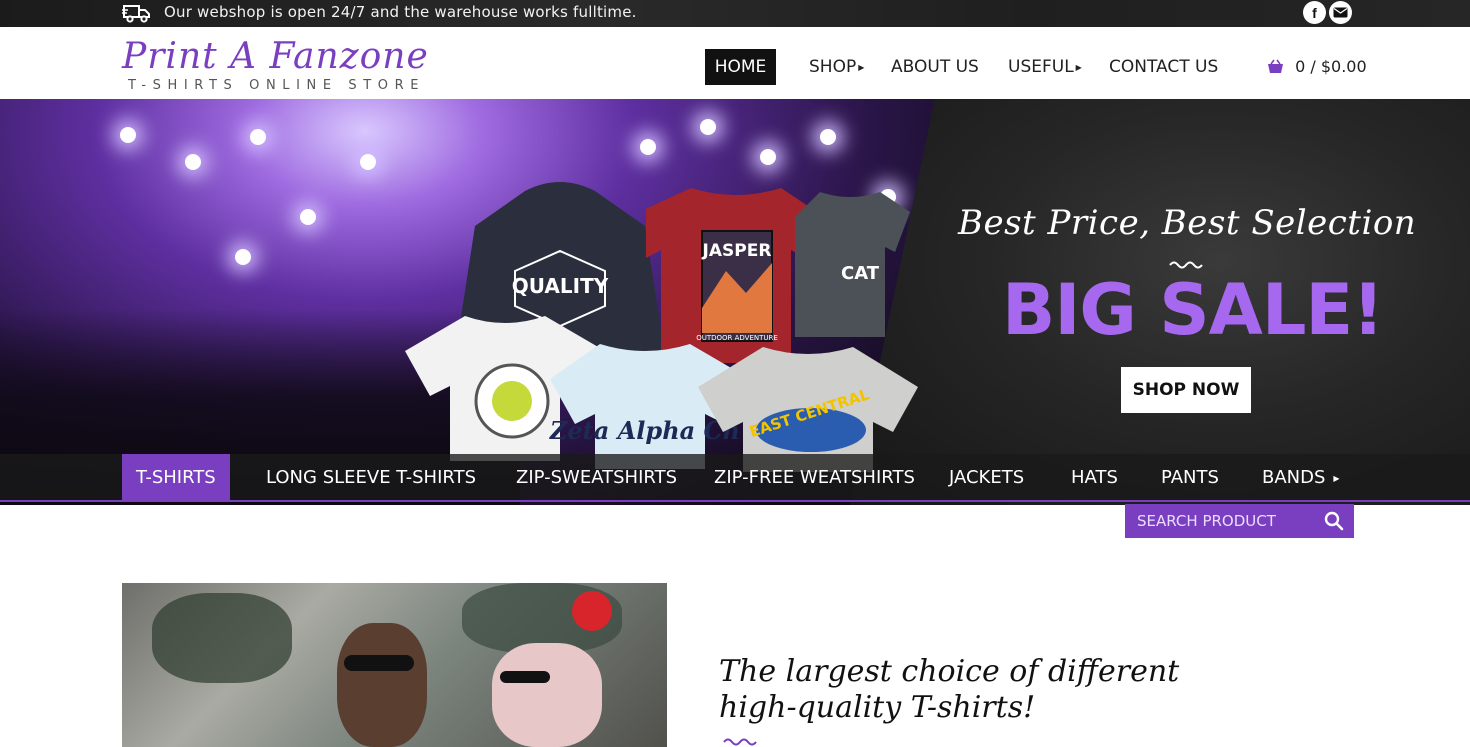  What do you see at coordinates (176, 478) in the screenshot?
I see `category-t-shirts: T-SHIRTS` at bounding box center [176, 478].